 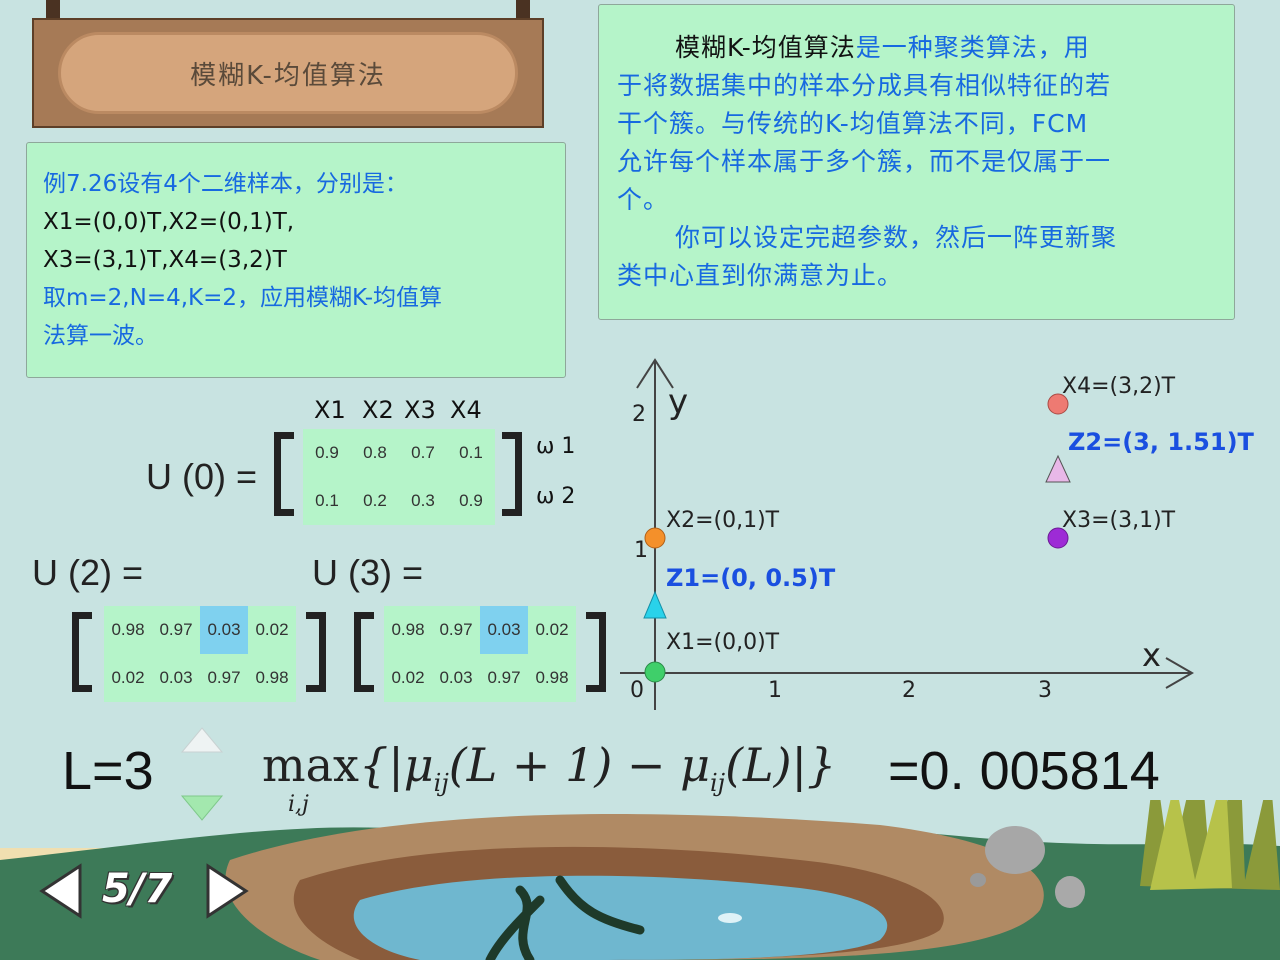 What do you see at coordinates (466, 410) in the screenshot?
I see `column-header-x4: X4` at bounding box center [466, 410].